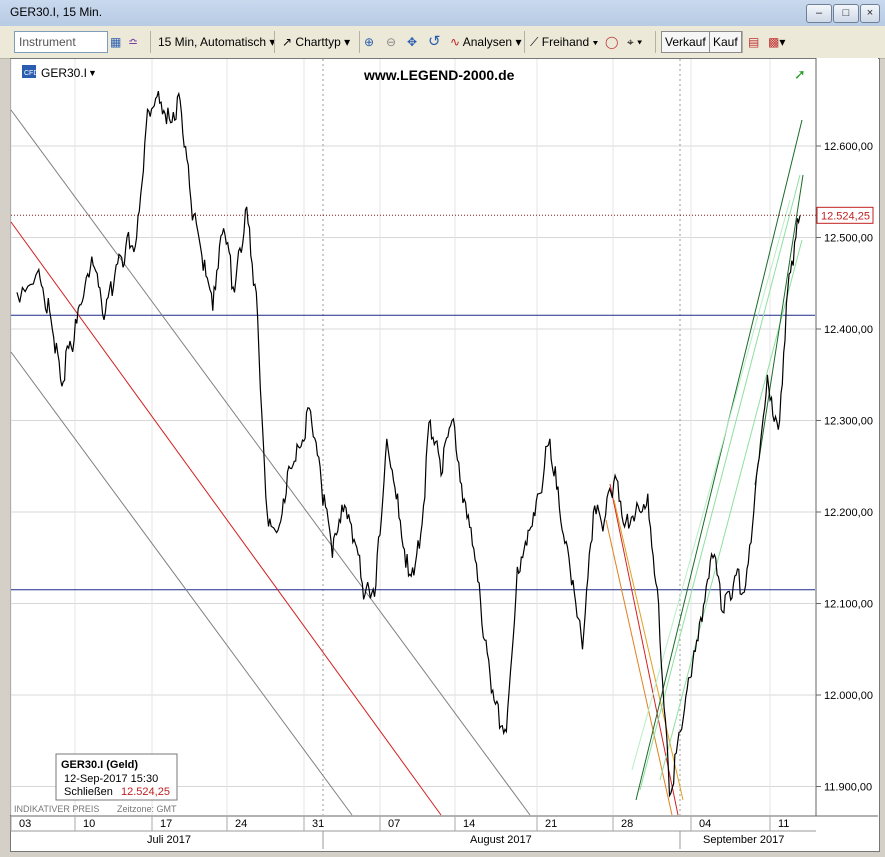 This screenshot has height=857, width=885. Describe the element at coordinates (848, 422) in the screenshot. I see `y-tick-label: 12.300,00` at that location.